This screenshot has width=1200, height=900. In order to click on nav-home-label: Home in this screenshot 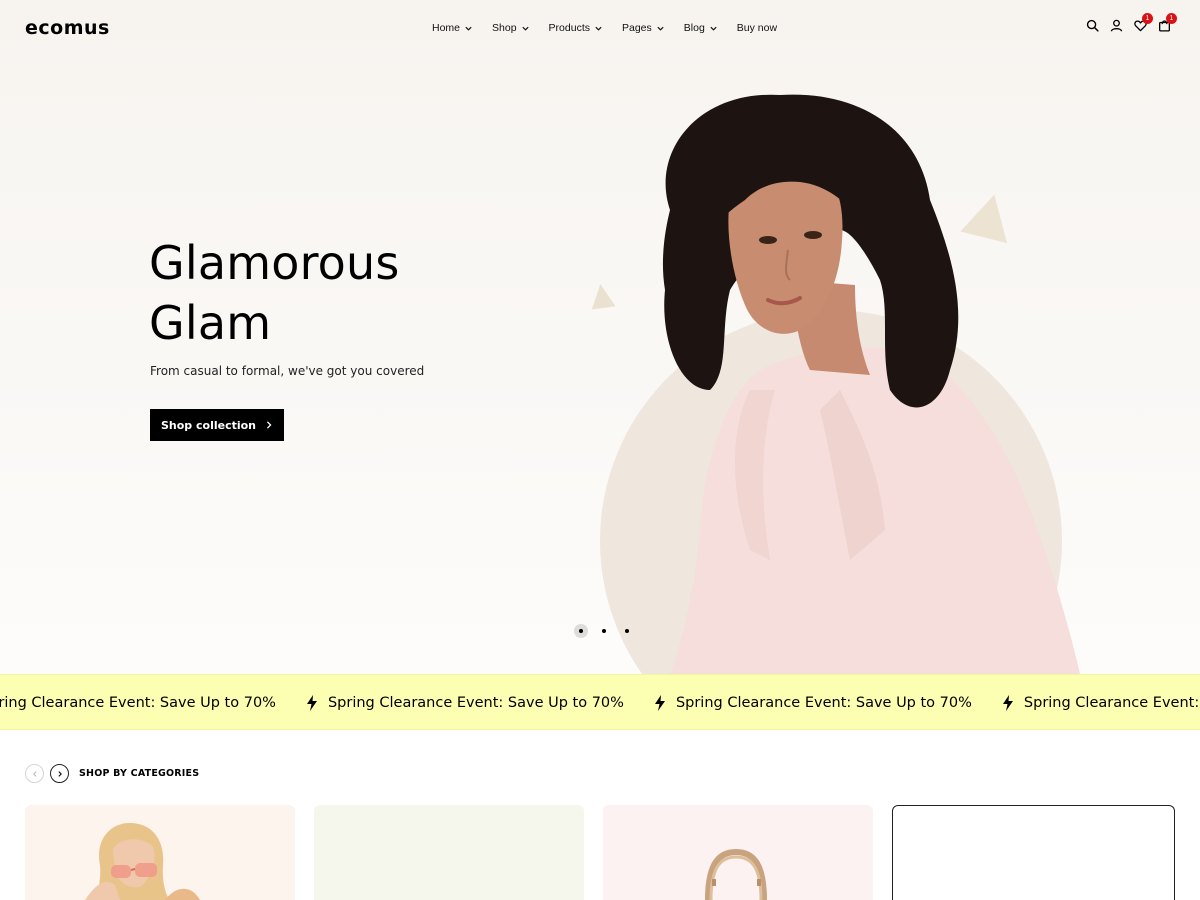, I will do `click(446, 28)`.